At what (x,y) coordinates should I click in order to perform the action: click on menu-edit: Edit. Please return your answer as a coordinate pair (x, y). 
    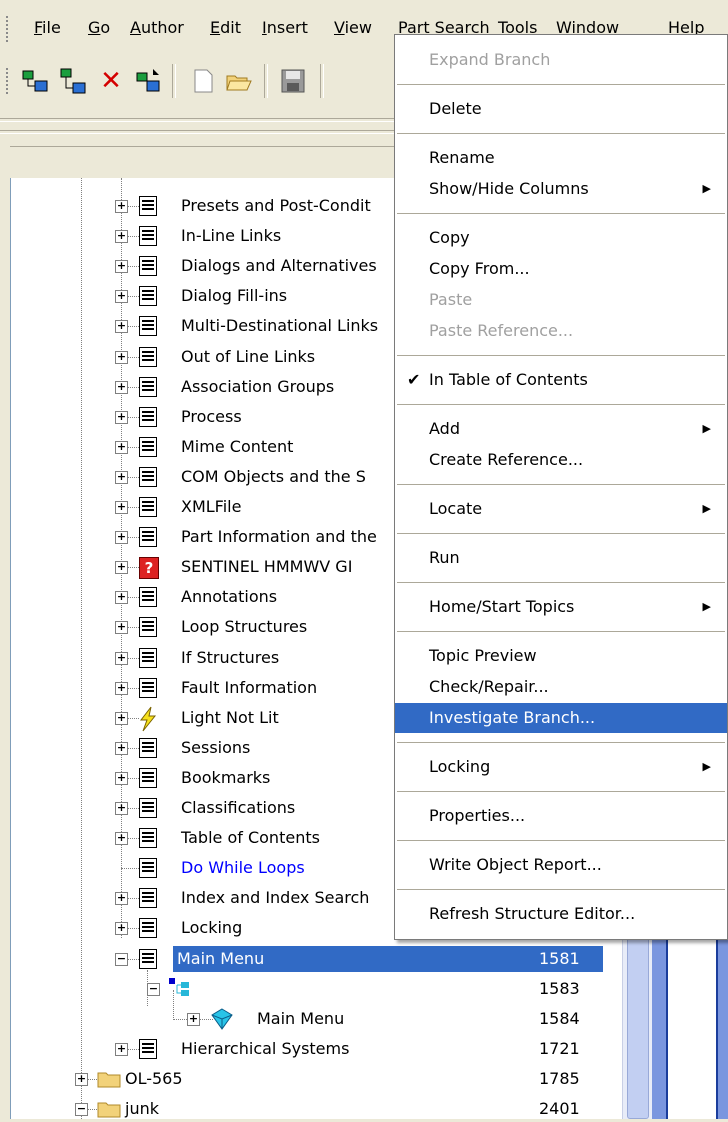
    Looking at the image, I should click on (225, 27).